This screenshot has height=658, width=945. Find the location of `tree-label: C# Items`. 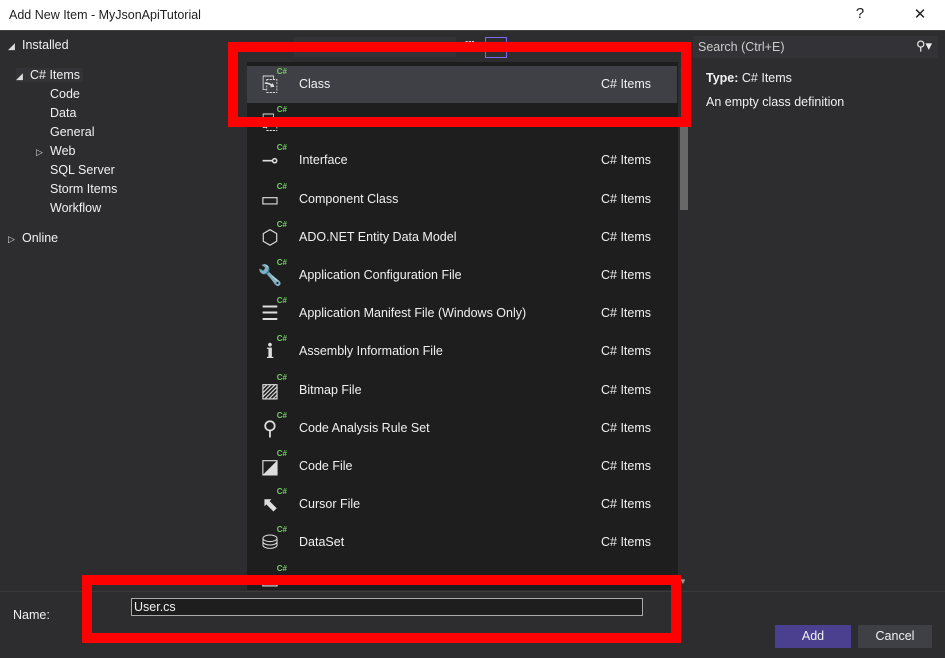

tree-label: C# Items is located at coordinates (55, 75).